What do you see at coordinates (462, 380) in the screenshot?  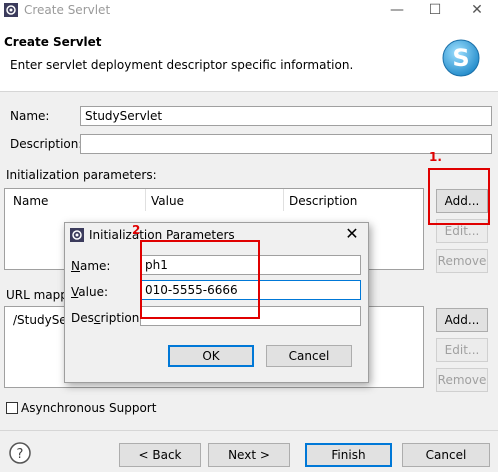 I see `url-remove-button: Remove` at bounding box center [462, 380].